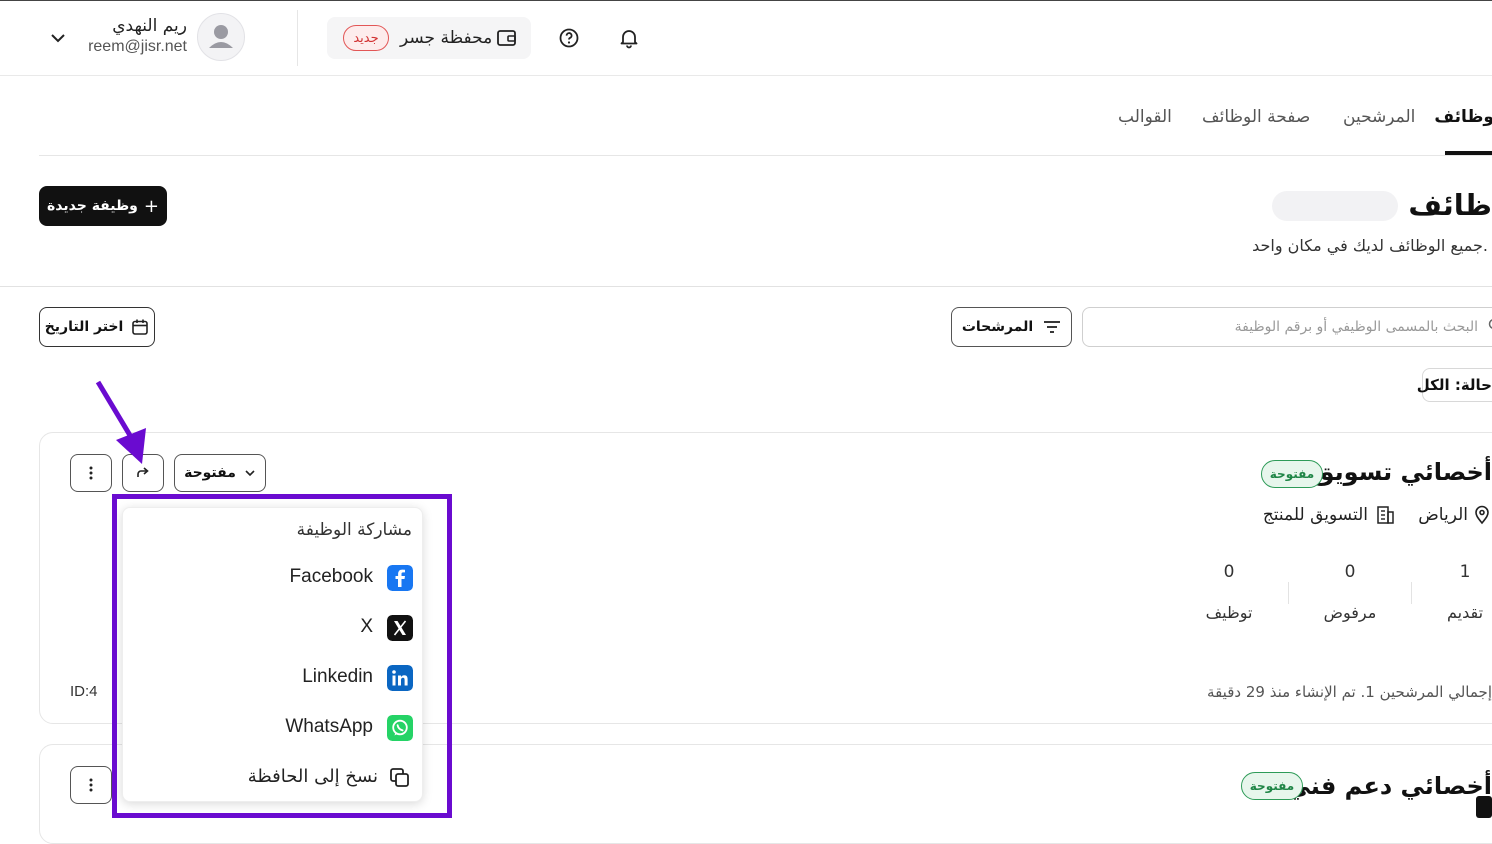 Image resolution: width=1492 pixels, height=844 pixels. What do you see at coordinates (210, 473) in the screenshot?
I see `job-status-label: مفتوحة` at bounding box center [210, 473].